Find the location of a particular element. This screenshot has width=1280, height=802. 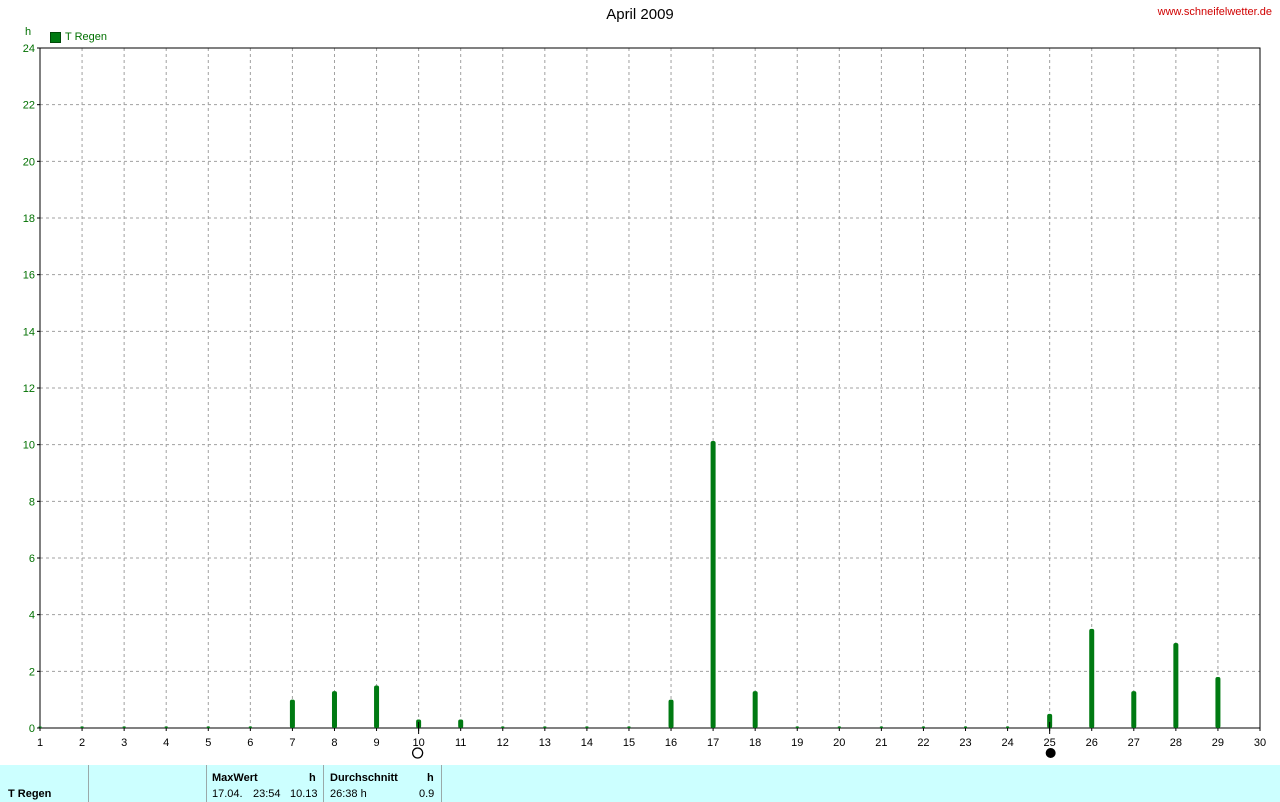

x-tick-label: 4 is located at coordinates (166, 743).